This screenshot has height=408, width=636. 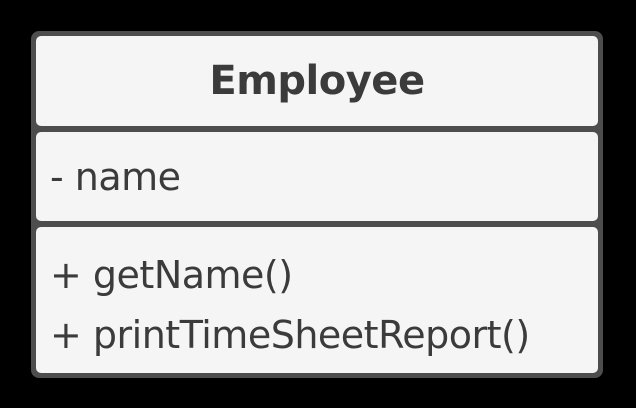 What do you see at coordinates (290, 335) in the screenshot?
I see `method-print-time-sheet-report: + printTimeSheetReport()` at bounding box center [290, 335].